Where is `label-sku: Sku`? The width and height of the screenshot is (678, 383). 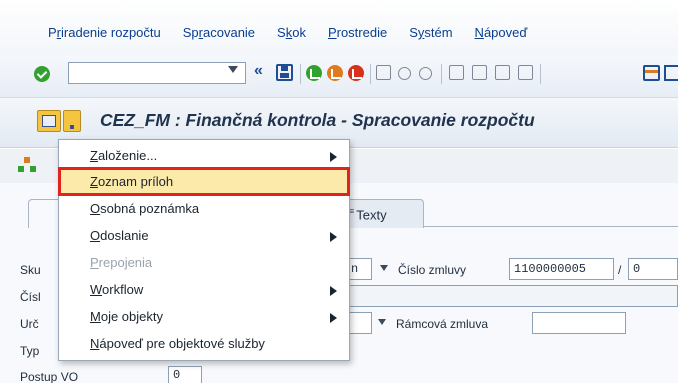 label-sku: Sku is located at coordinates (30, 270).